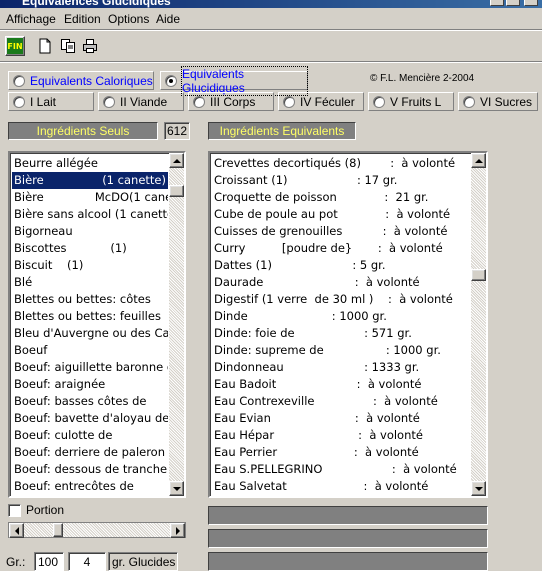 This screenshot has height=571, width=542. Describe the element at coordinates (16, 530) in the screenshot. I see `portion-slider-left` at that location.